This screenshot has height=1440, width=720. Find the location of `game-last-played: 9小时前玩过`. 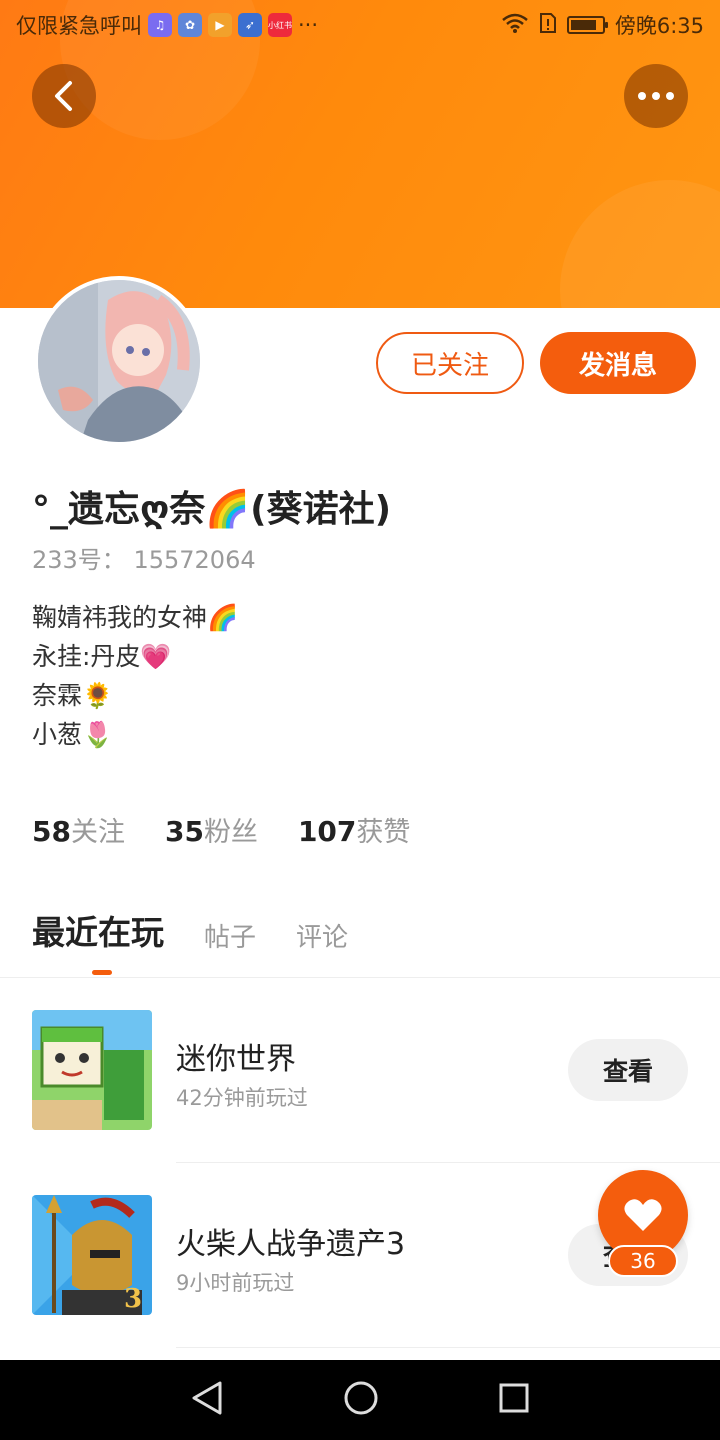

game-last-played: 9小时前玩过 is located at coordinates (235, 1283).